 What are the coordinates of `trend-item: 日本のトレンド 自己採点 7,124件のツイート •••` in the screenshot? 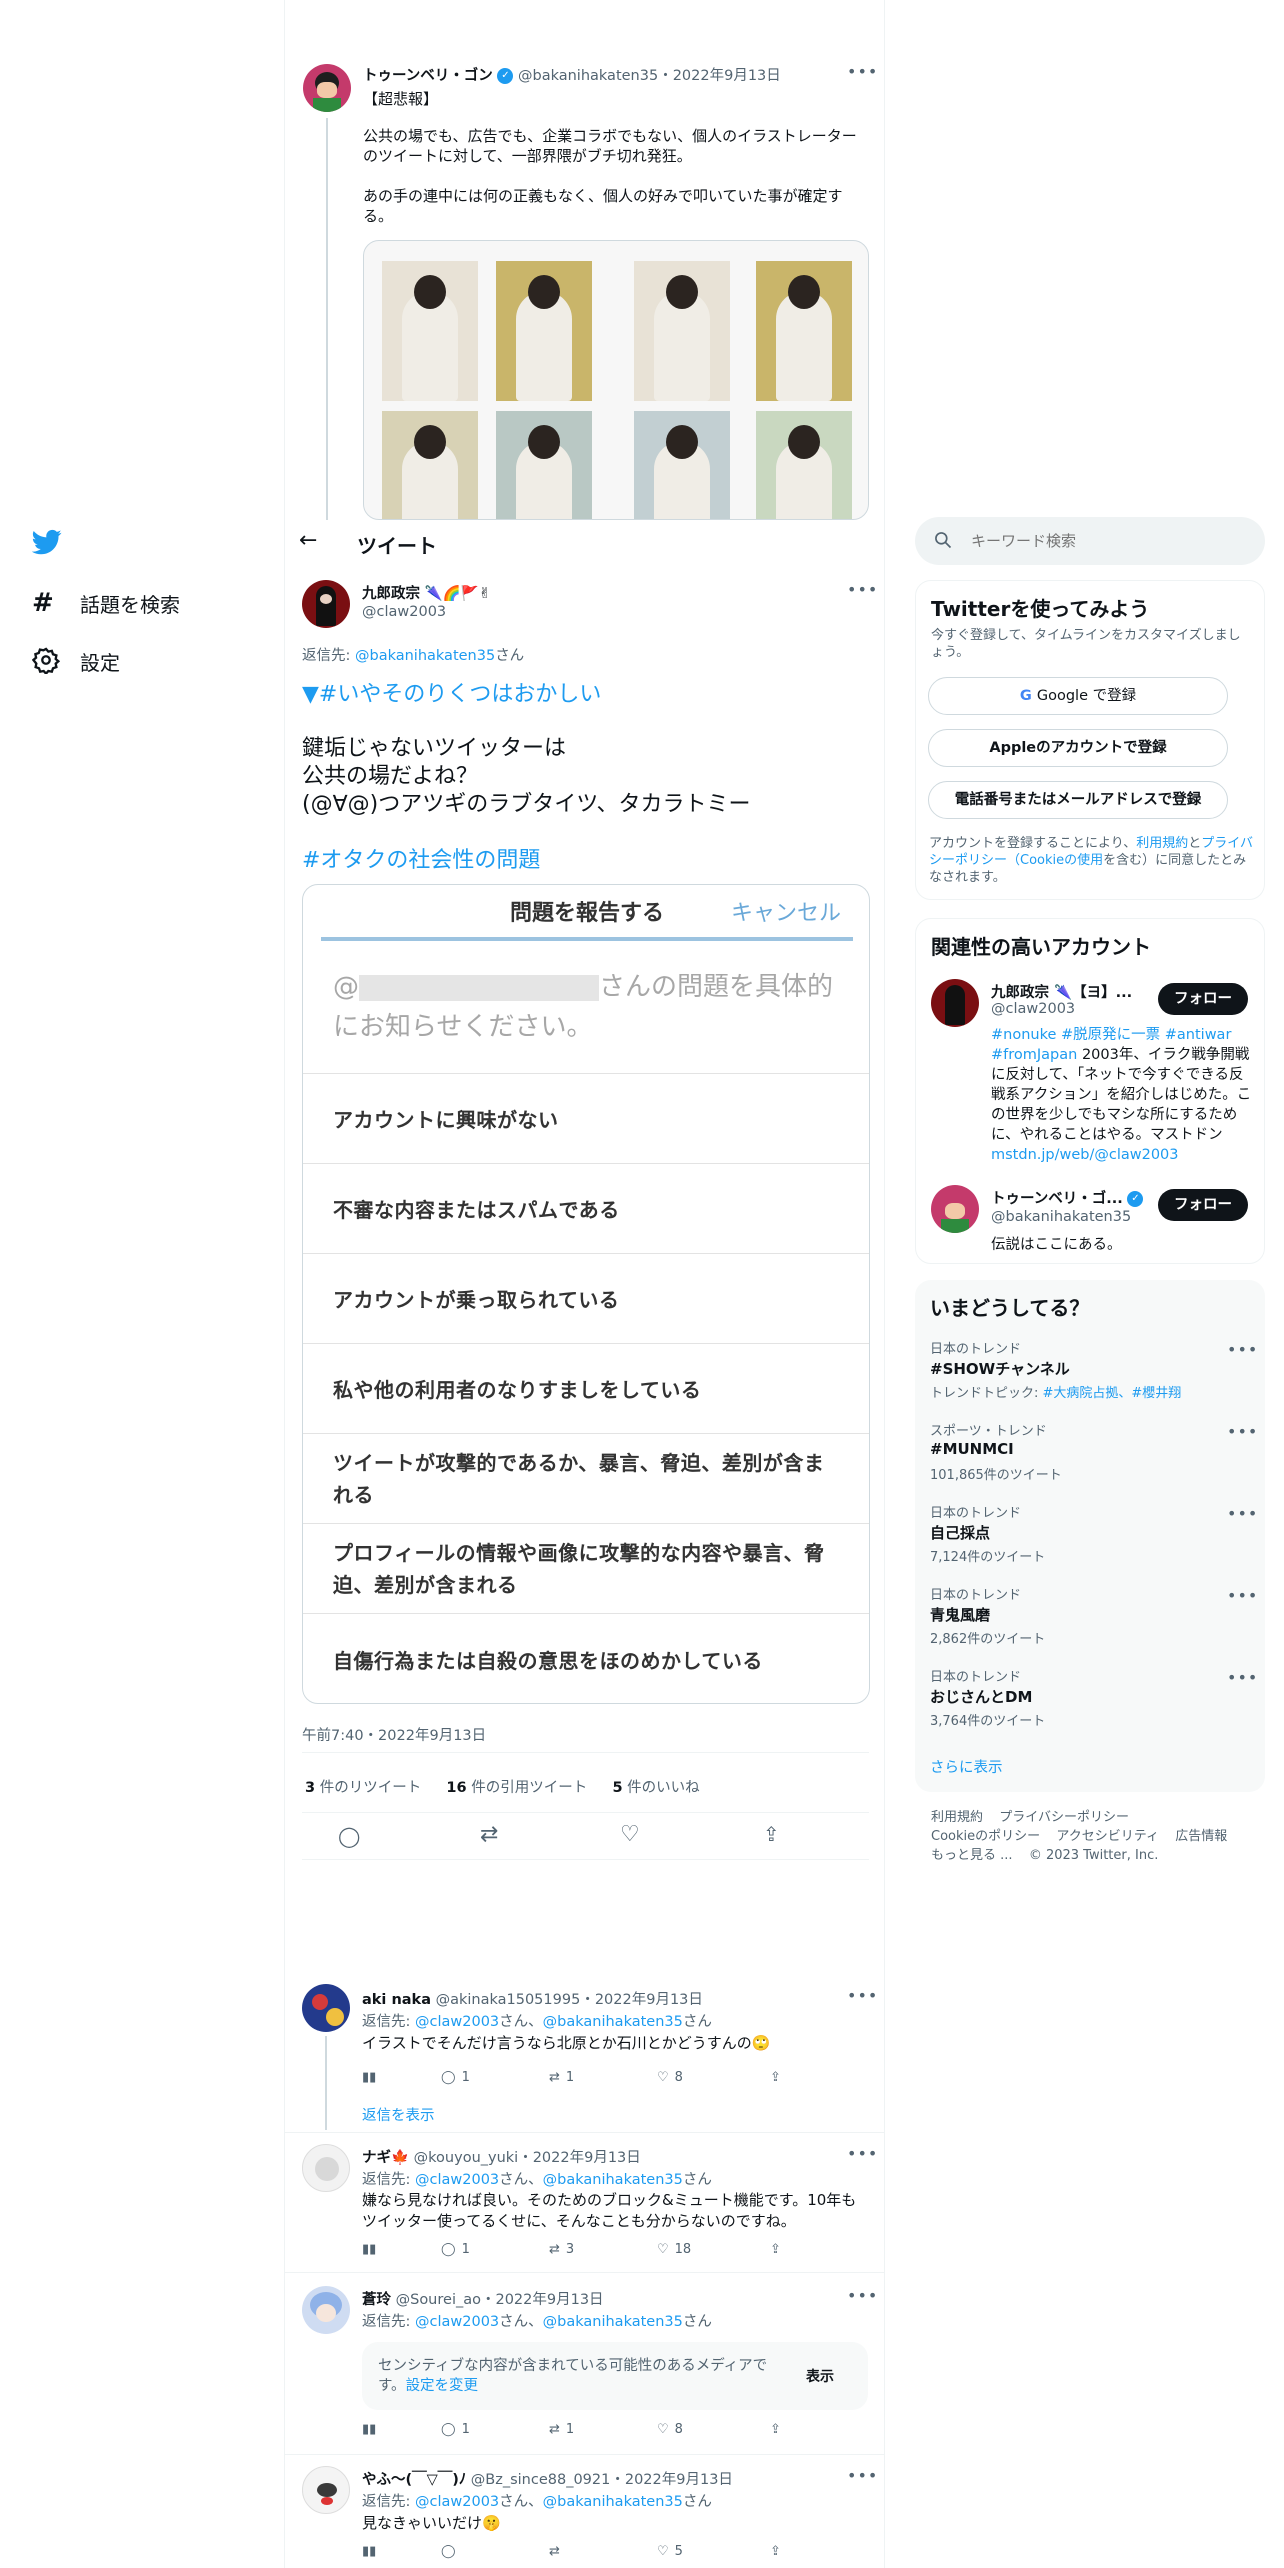 It's located at (1090, 1542).